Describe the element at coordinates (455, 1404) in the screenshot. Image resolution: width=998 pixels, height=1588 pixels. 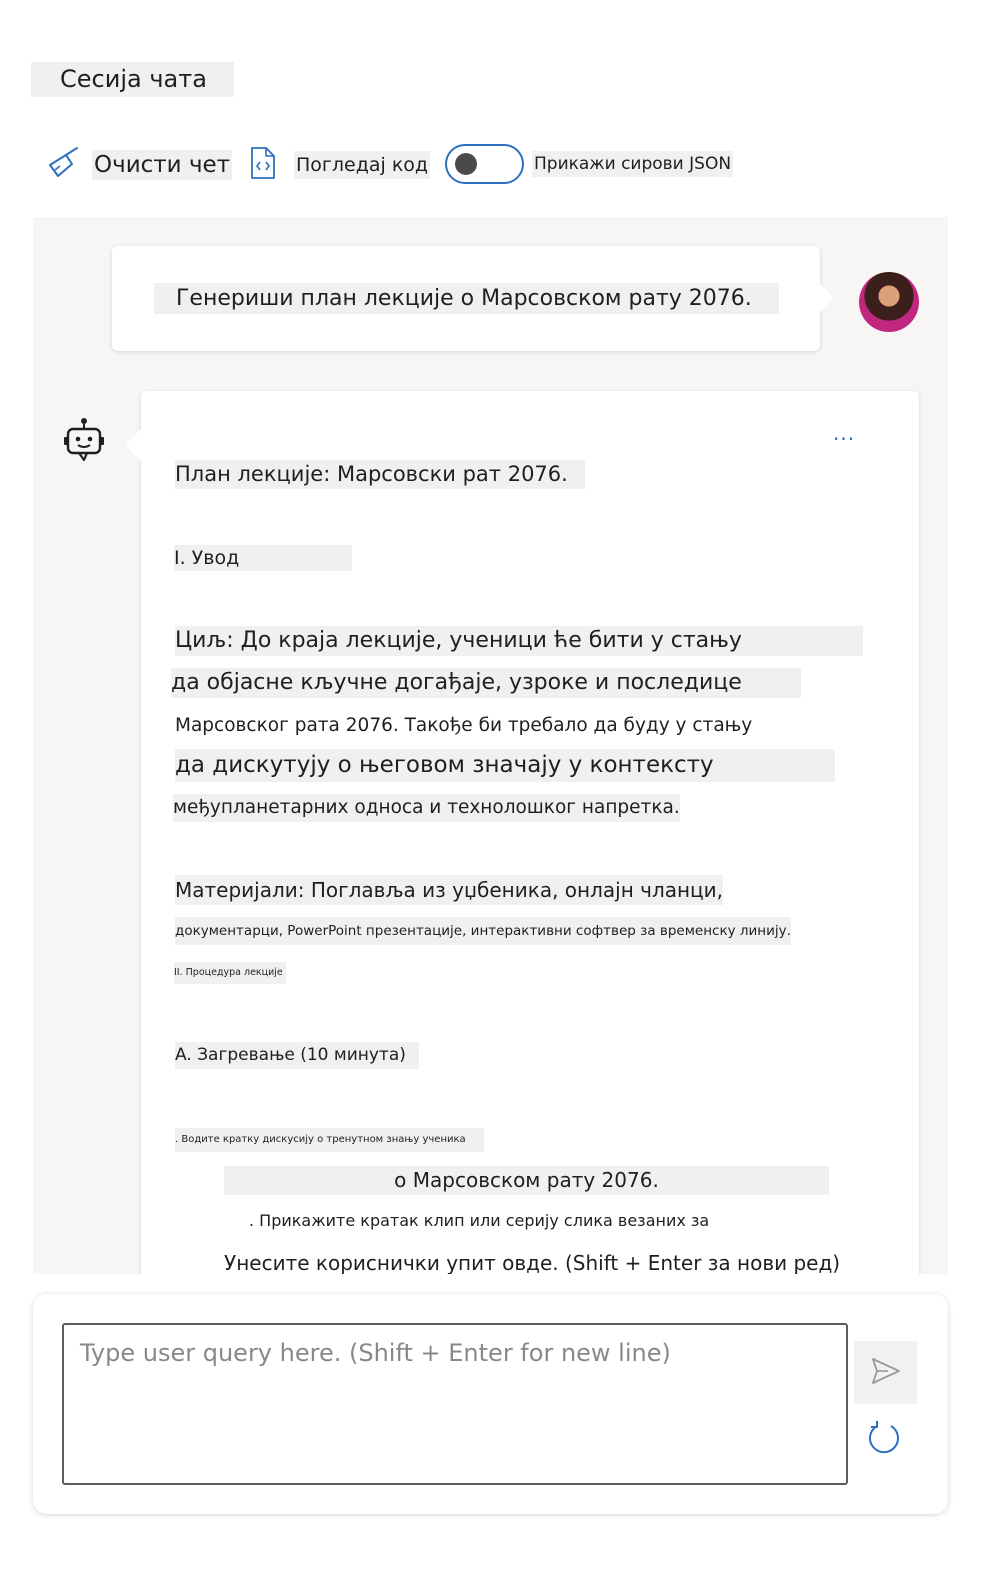
I see `query-input` at that location.